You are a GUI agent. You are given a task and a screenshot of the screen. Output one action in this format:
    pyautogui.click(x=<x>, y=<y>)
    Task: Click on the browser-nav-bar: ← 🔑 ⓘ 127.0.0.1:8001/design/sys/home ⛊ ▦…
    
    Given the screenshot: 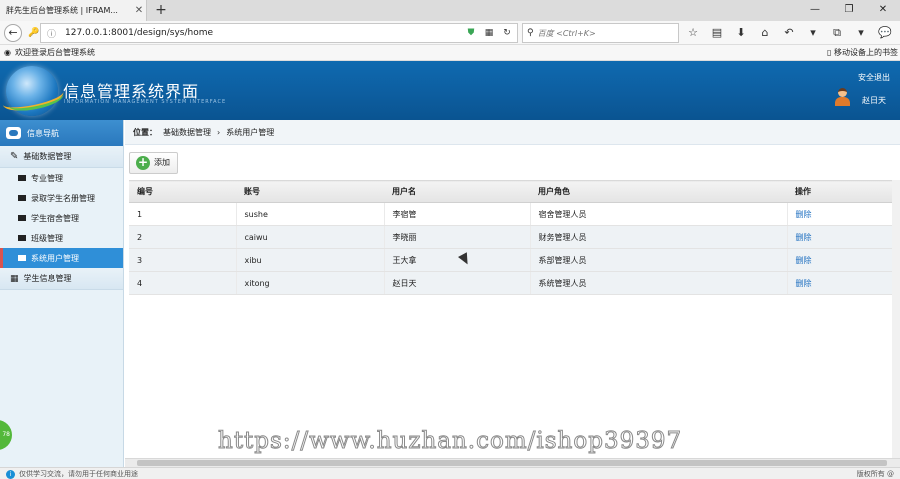 What is the action you would take?
    pyautogui.click(x=450, y=33)
    